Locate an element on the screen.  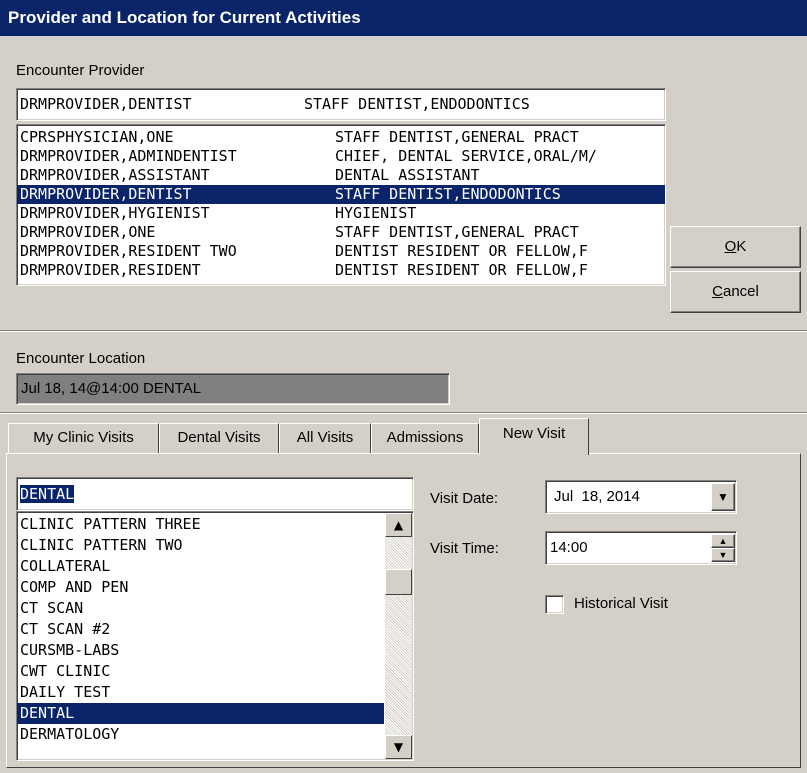
visit-date-field: Jul 18, 2014 ▼ is located at coordinates (641, 497).